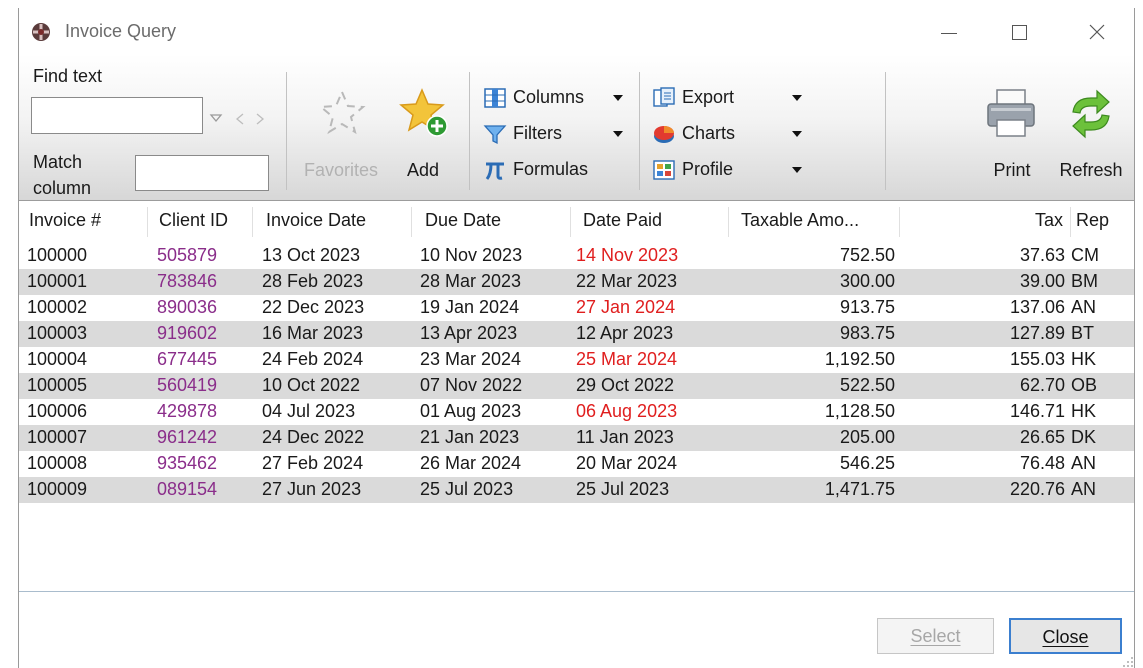 This screenshot has height=668, width=1143. I want to click on cell-rep: BT, so click(1083, 333).